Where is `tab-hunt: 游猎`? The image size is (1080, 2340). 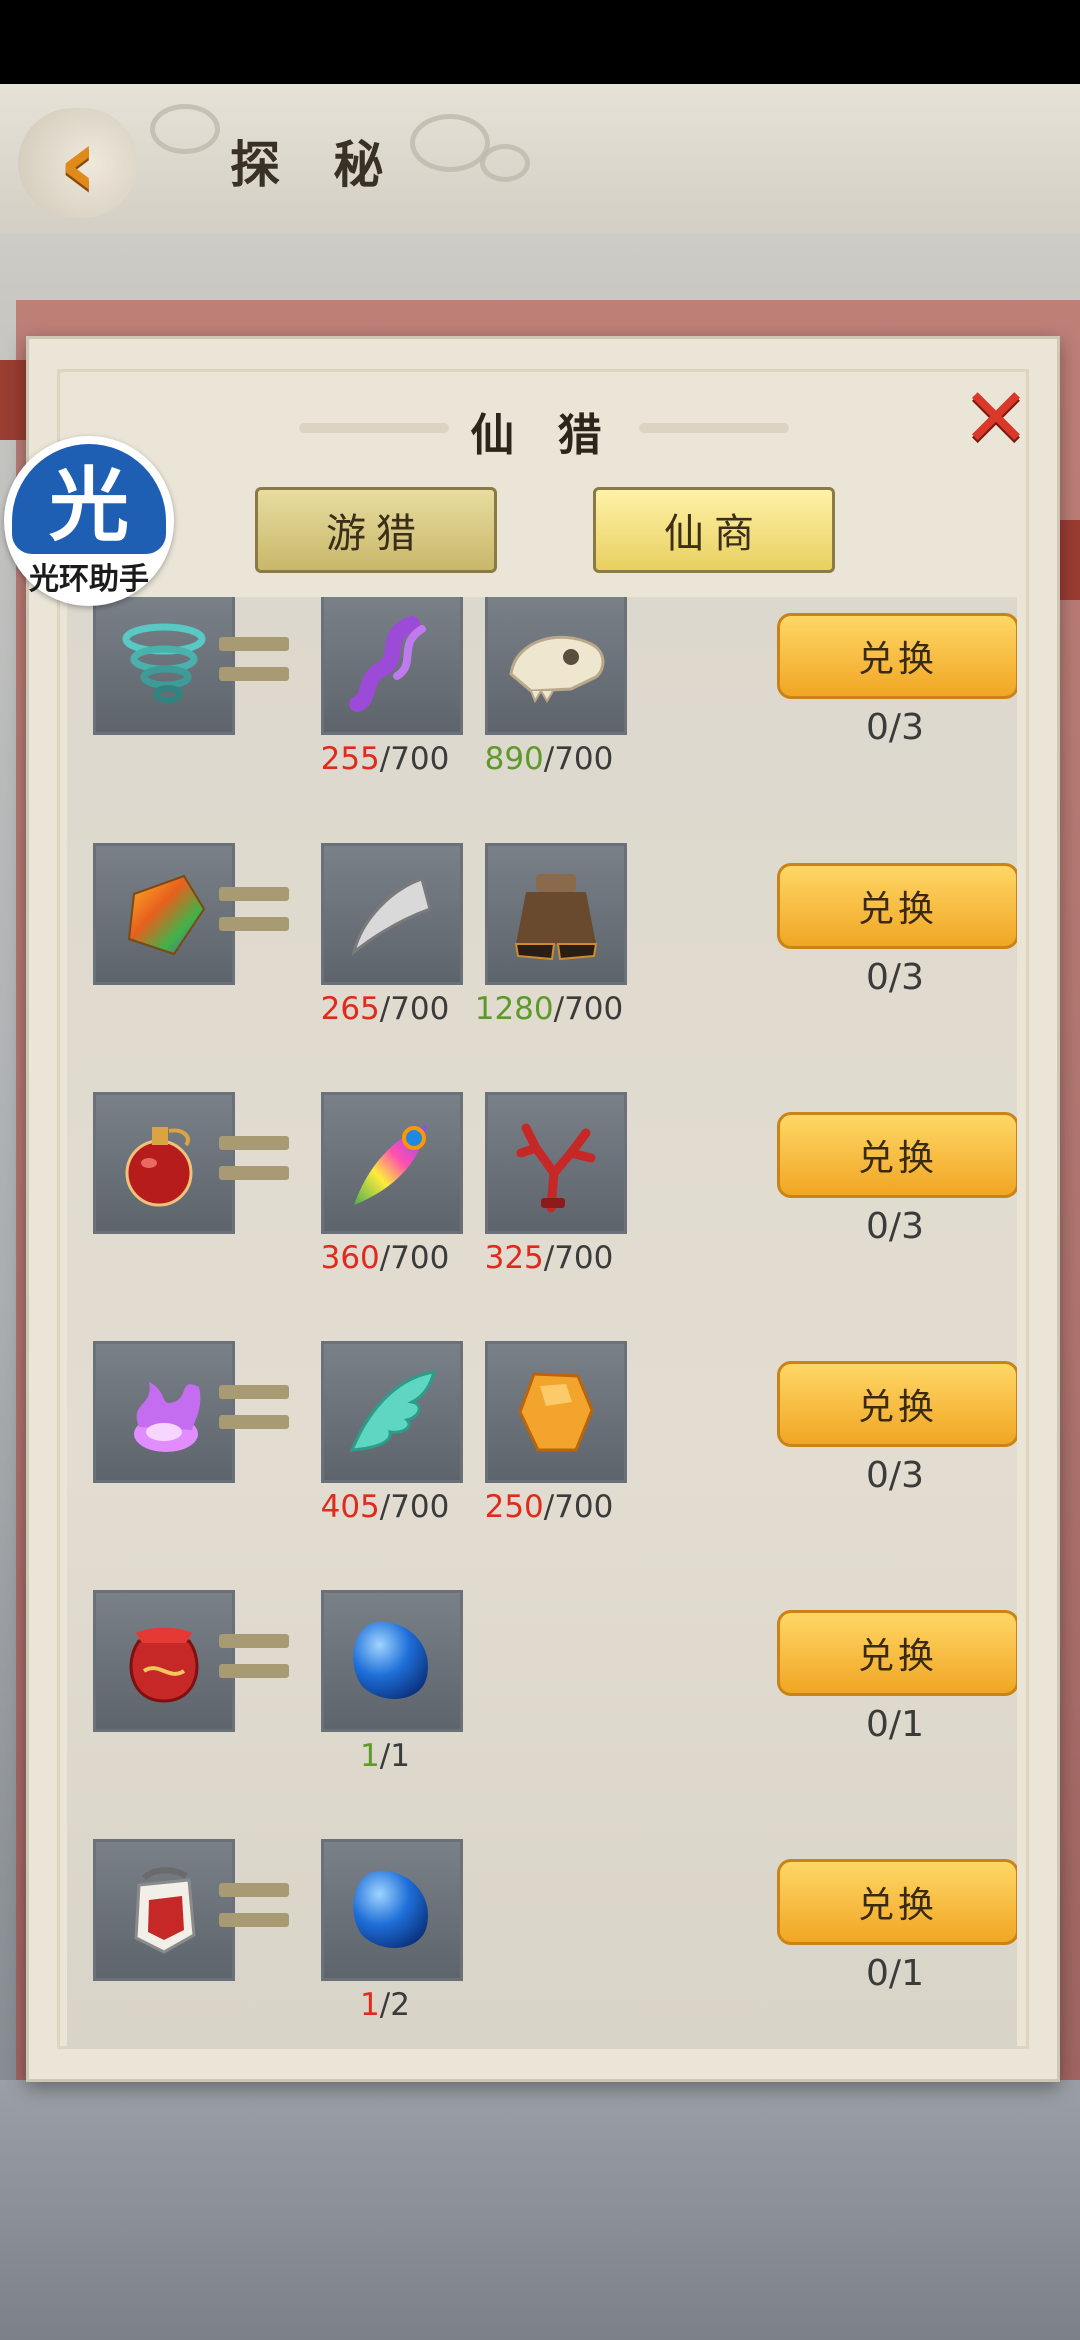
tab-hunt: 游猎 is located at coordinates (376, 530).